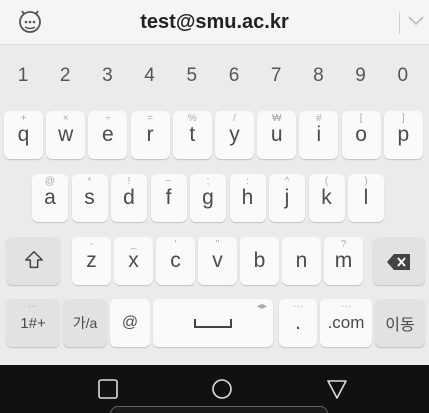  I want to click on key-n: n, so click(301, 261).